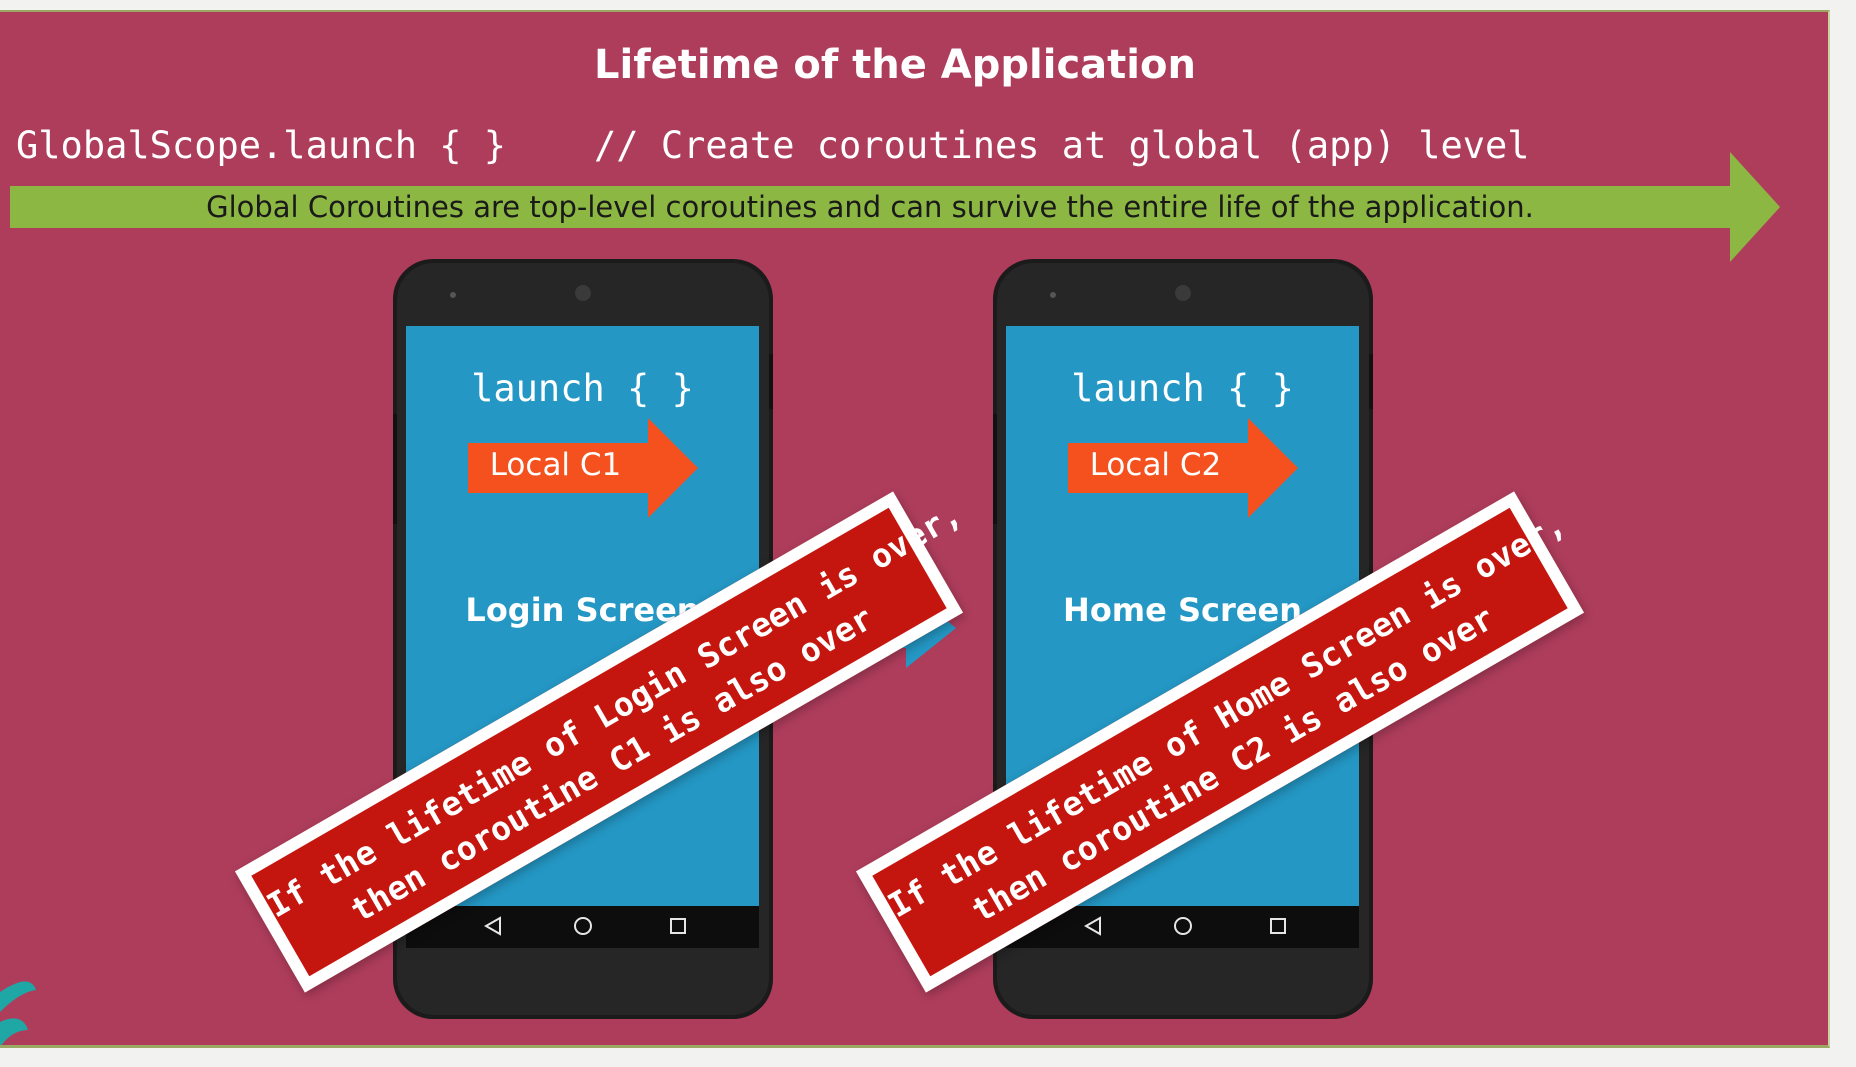 Image resolution: width=1856 pixels, height=1067 pixels. I want to click on nav-bar, so click(582, 927).